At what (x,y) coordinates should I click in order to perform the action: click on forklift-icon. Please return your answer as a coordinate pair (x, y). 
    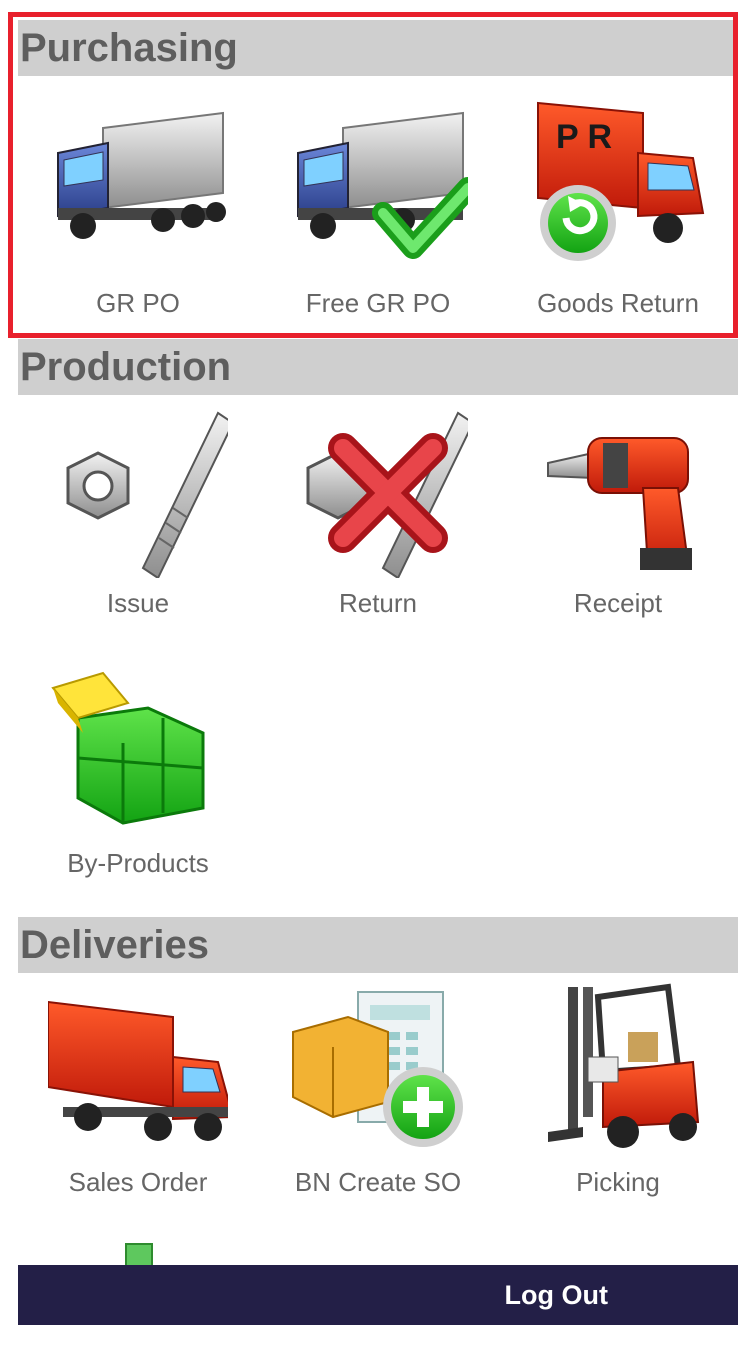
    Looking at the image, I should click on (624, 1065).